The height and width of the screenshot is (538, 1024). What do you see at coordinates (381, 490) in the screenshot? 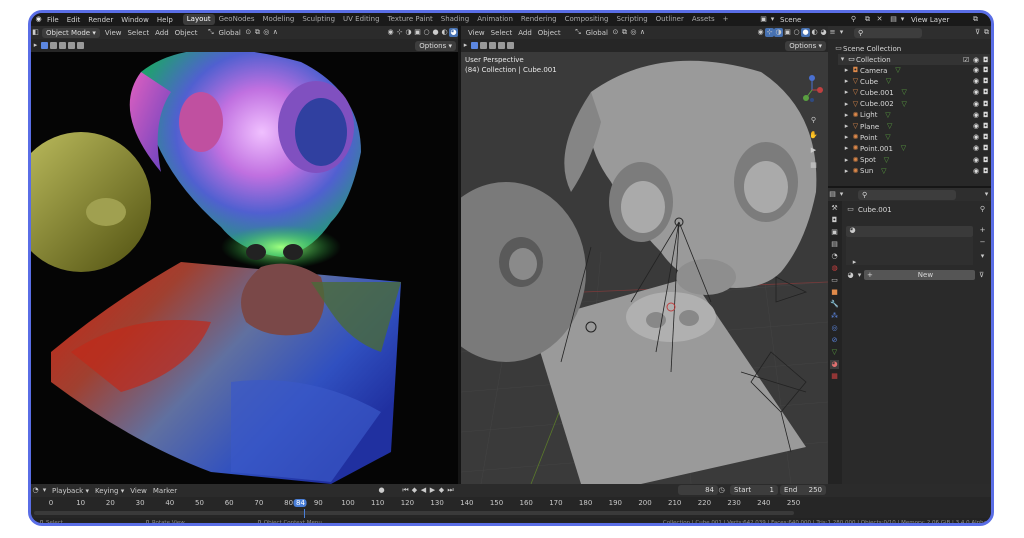
I see `record-icon: ●` at bounding box center [381, 490].